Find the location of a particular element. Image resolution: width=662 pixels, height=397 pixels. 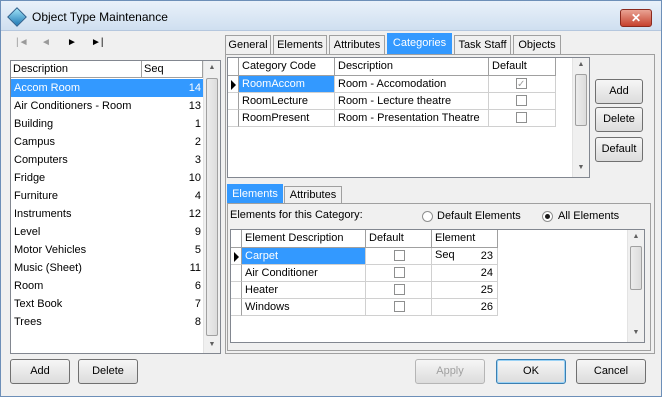

list-item-description: Trees is located at coordinates (28, 322).